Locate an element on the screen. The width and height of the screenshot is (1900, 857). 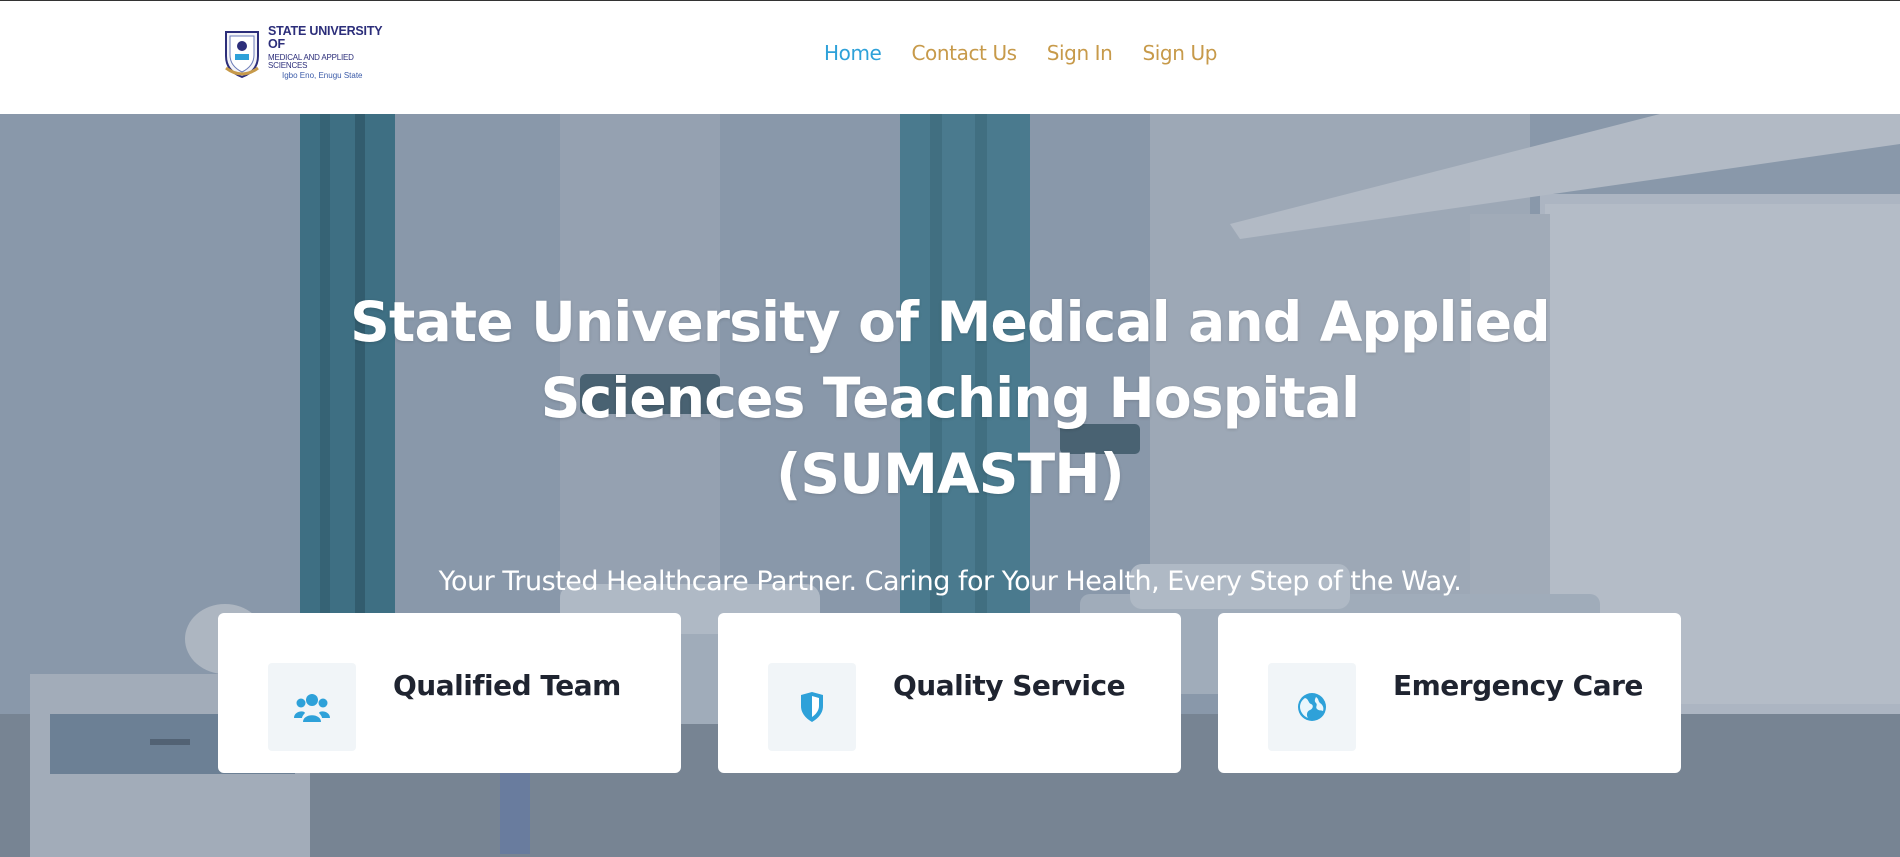
feature-card-emergency-care: Emergency Care is located at coordinates (1449, 693).